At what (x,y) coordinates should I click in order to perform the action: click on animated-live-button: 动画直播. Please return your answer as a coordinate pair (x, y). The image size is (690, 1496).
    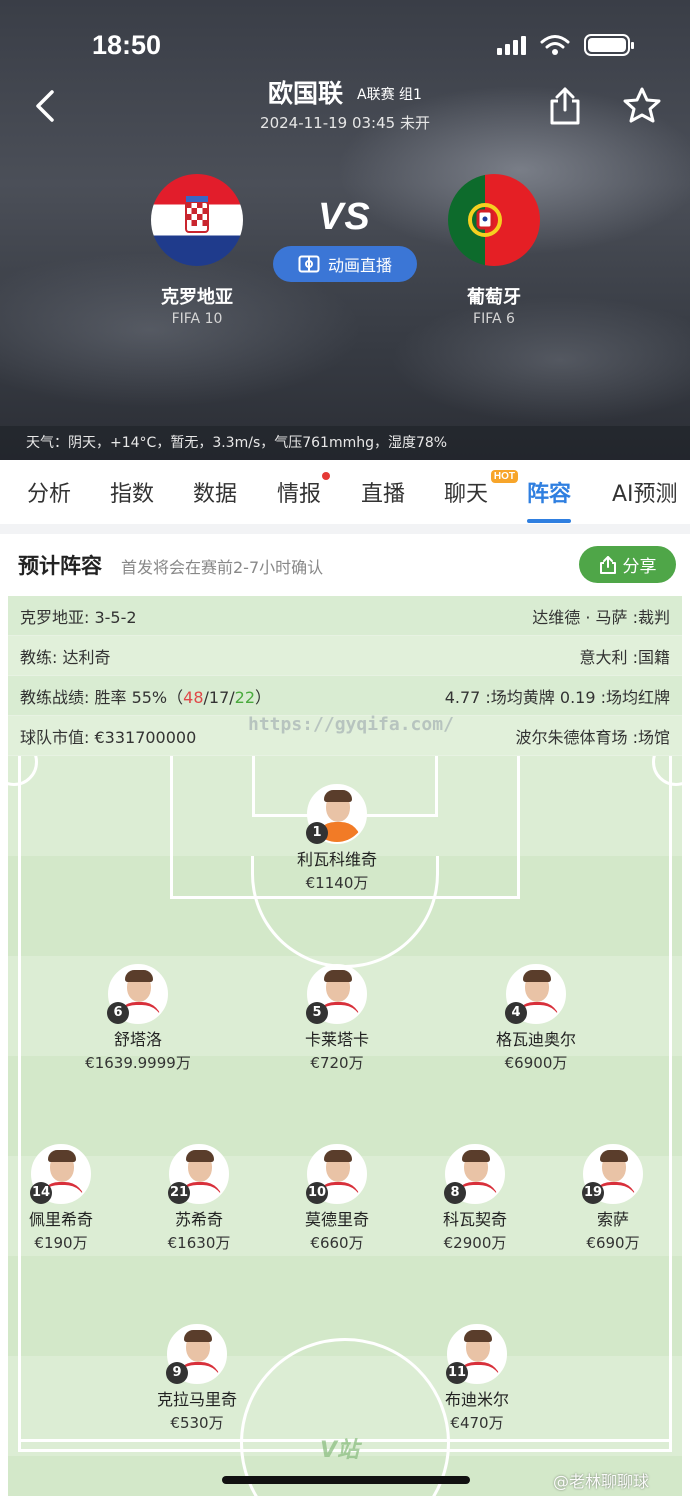
    Looking at the image, I should click on (345, 264).